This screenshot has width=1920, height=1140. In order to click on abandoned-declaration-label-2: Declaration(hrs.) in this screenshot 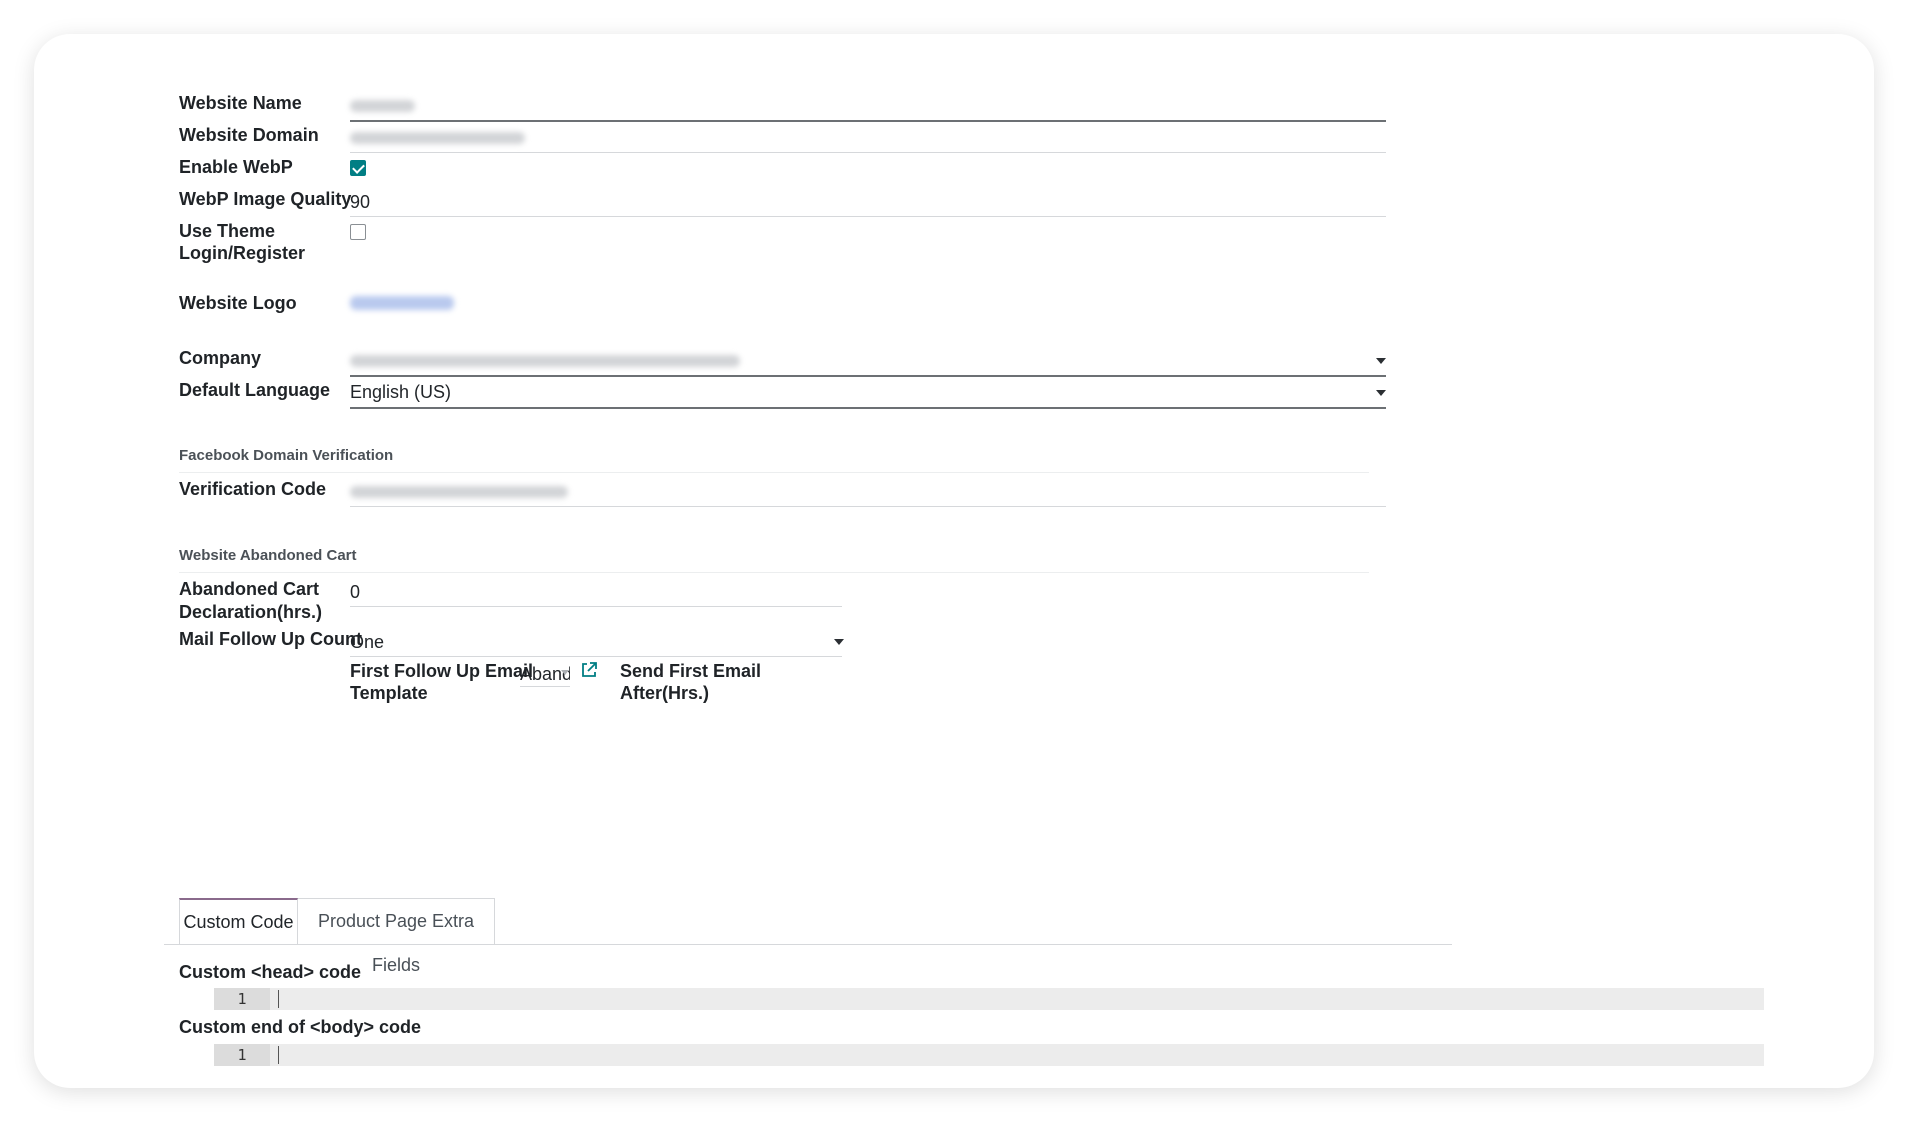, I will do `click(251, 612)`.